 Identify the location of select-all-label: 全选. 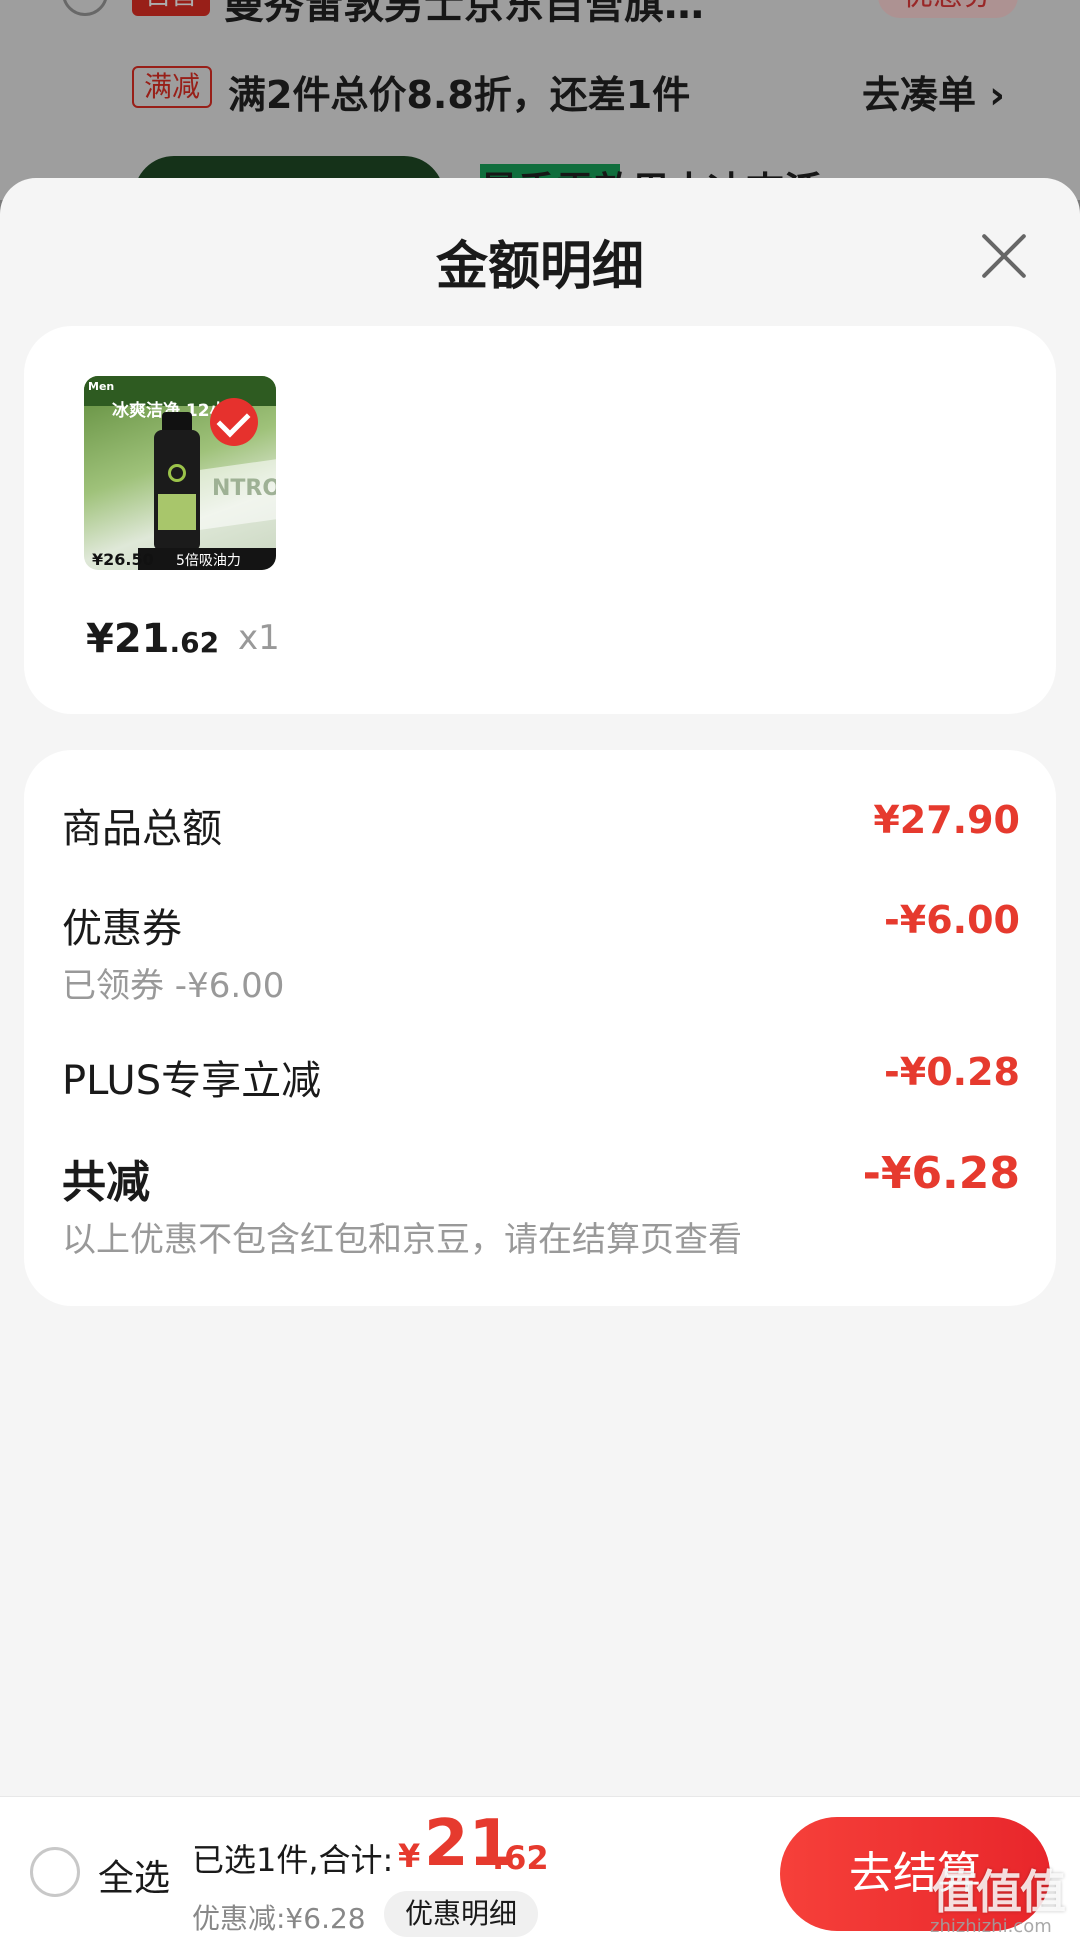
(134, 1875).